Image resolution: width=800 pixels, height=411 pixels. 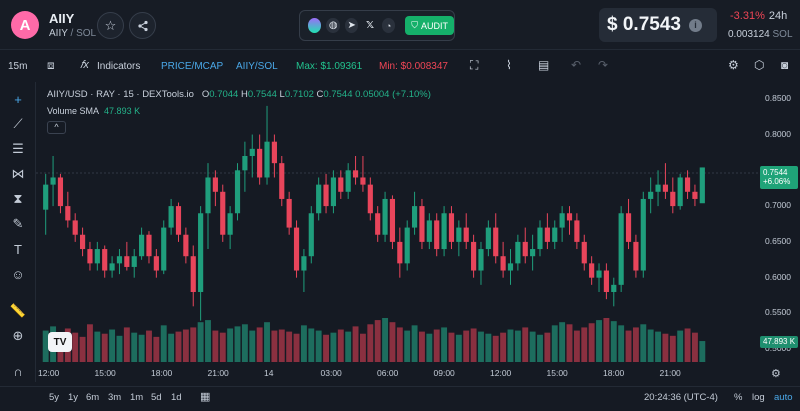 What do you see at coordinates (369, 25) in the screenshot?
I see `x-icon: 𝕏` at bounding box center [369, 25].